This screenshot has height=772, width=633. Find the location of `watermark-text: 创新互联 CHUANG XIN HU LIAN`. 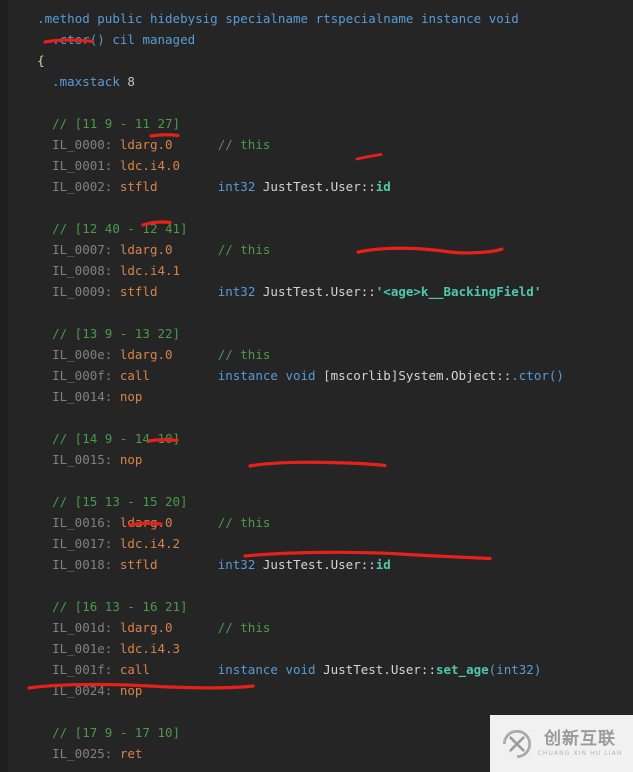

watermark-text: 创新互联 CHUANG XIN HU LIAN is located at coordinates (580, 742).